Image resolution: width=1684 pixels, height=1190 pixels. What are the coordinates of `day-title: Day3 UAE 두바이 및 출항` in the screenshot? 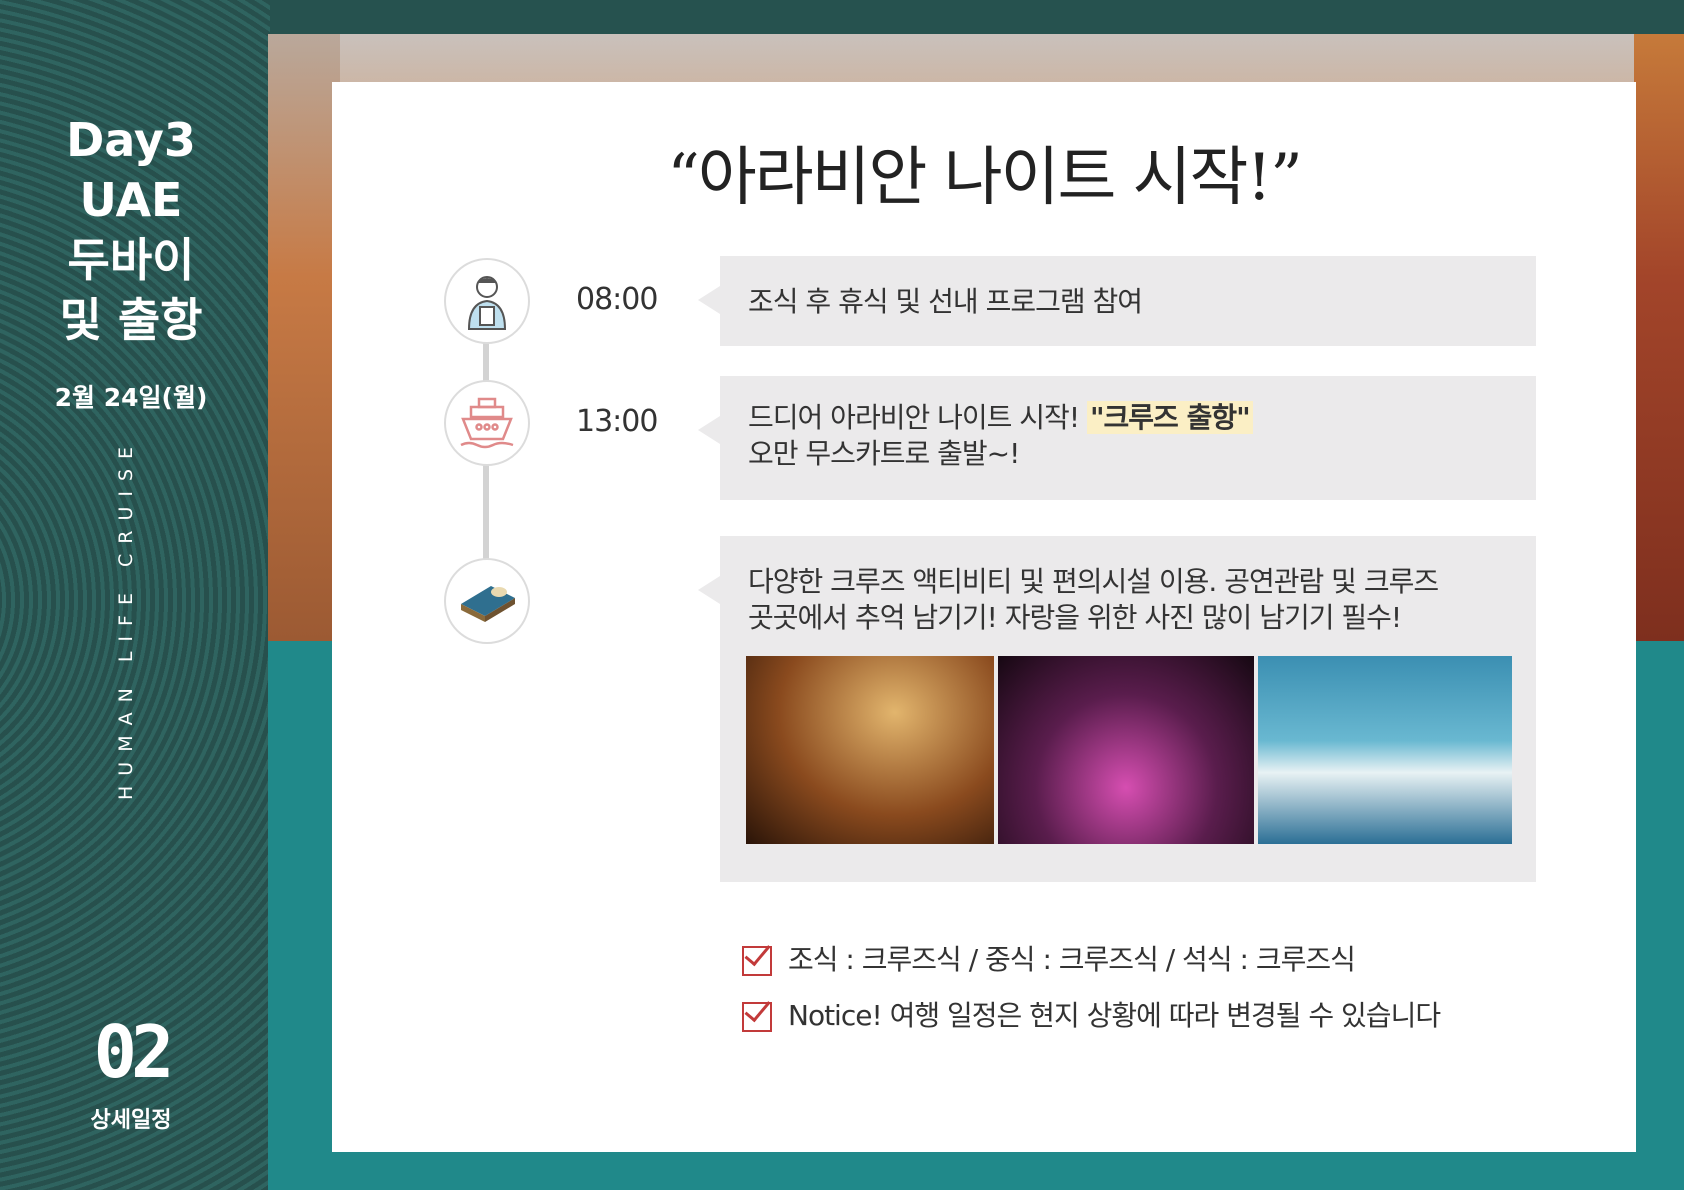 It's located at (131, 230).